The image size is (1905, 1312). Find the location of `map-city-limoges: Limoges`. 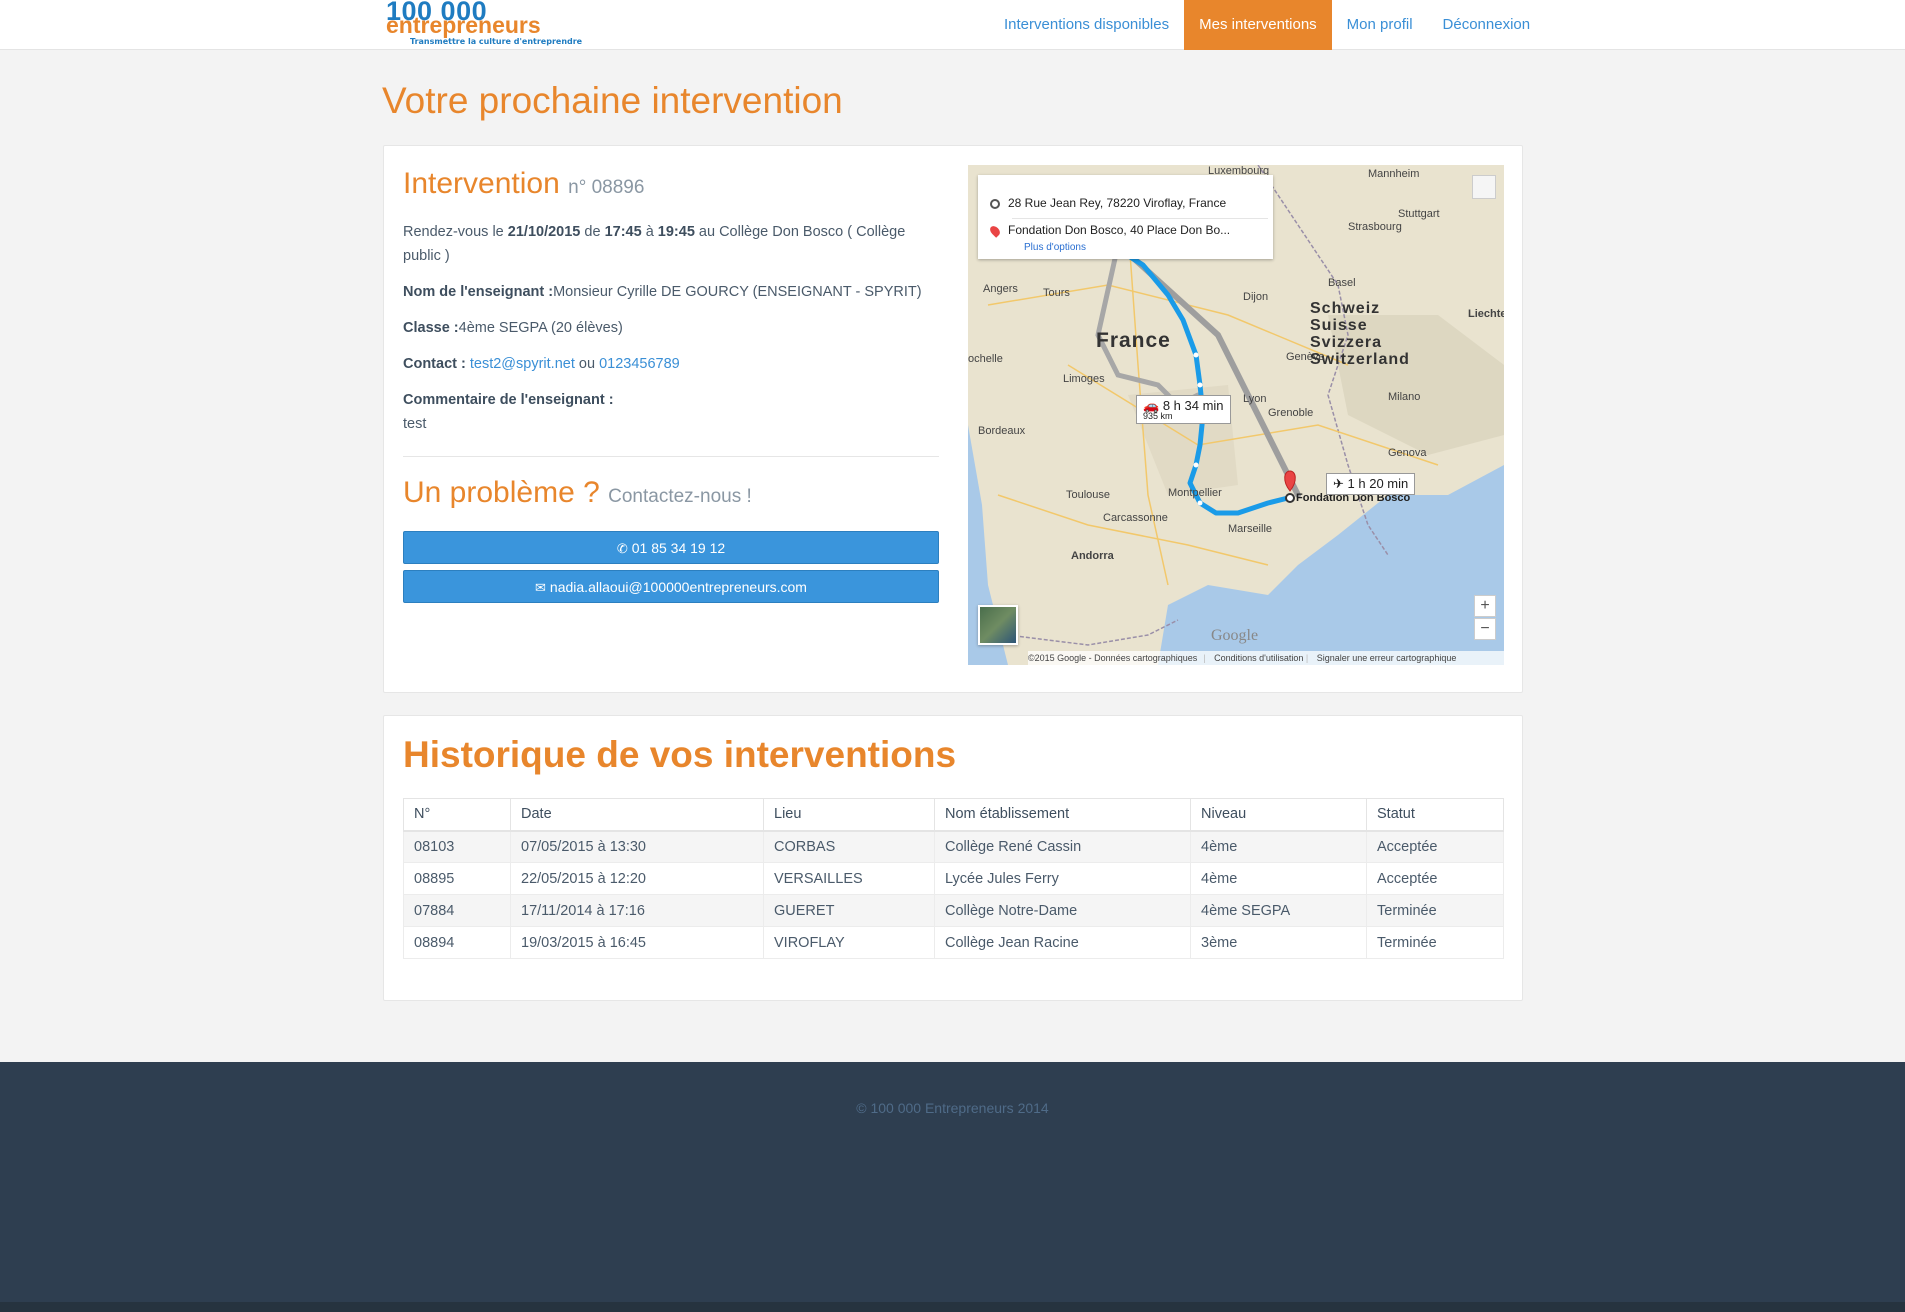

map-city-limoges: Limoges is located at coordinates (1084, 379).